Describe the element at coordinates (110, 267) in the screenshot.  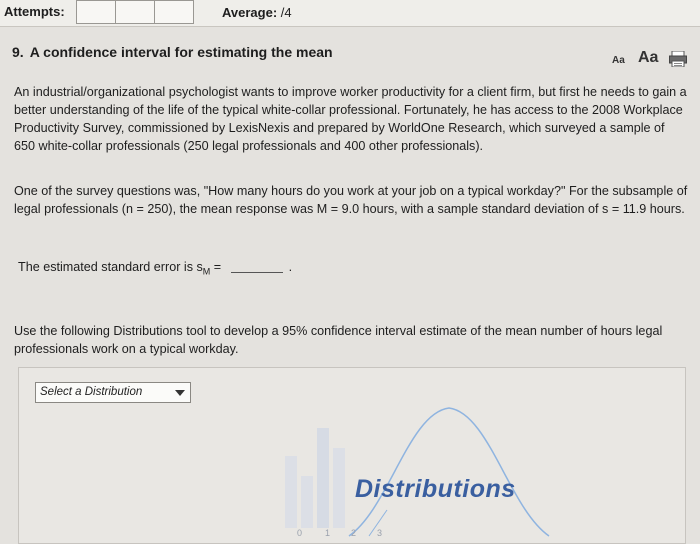
I see `standard-error-text: The estimated standard error is s` at that location.